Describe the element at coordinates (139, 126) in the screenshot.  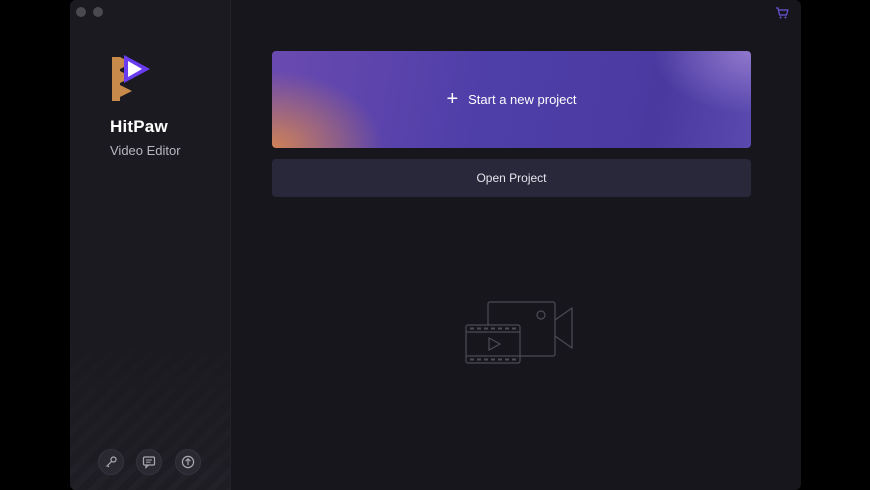
I see `app-name: HitPaw` at that location.